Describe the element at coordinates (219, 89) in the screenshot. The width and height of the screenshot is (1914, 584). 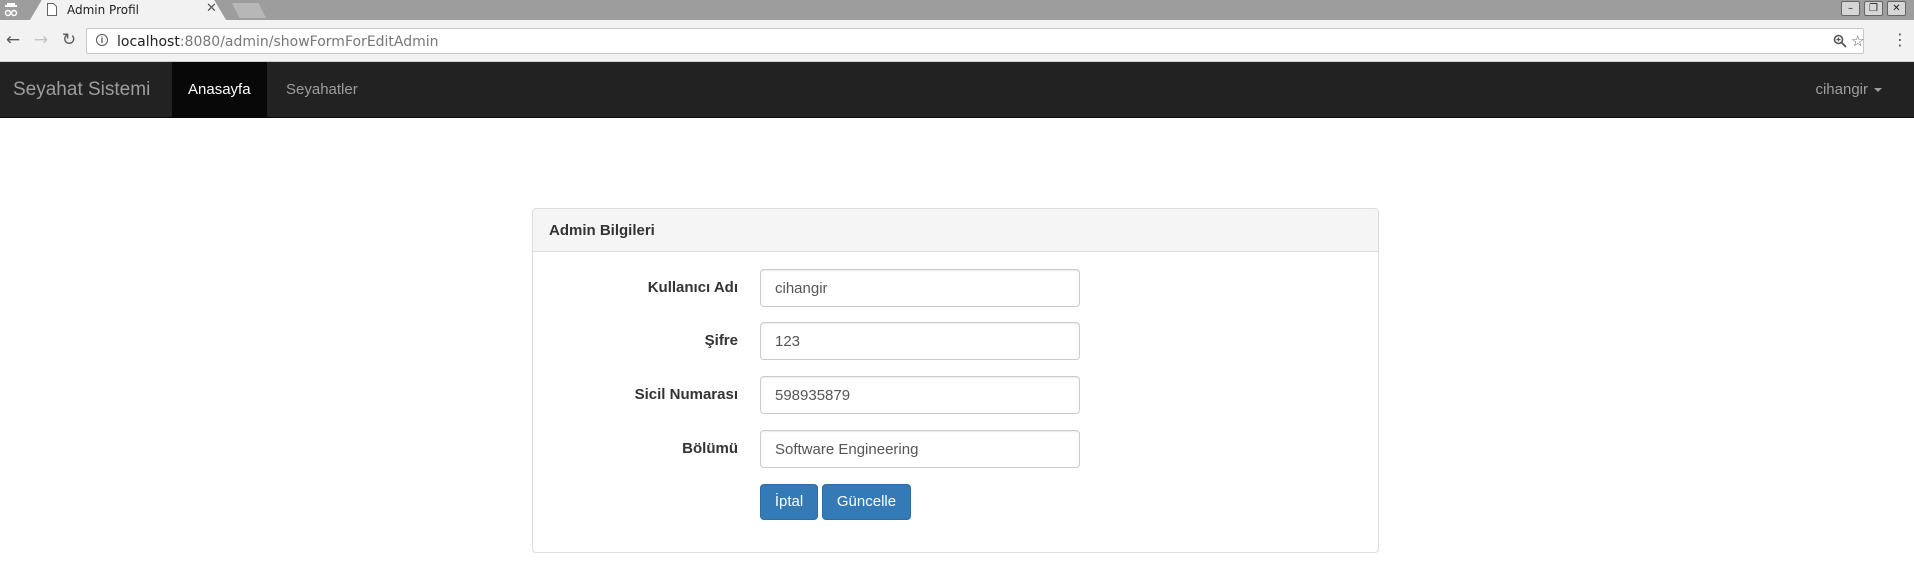
I see `nav-item-anasayfa: Anasayfa` at that location.